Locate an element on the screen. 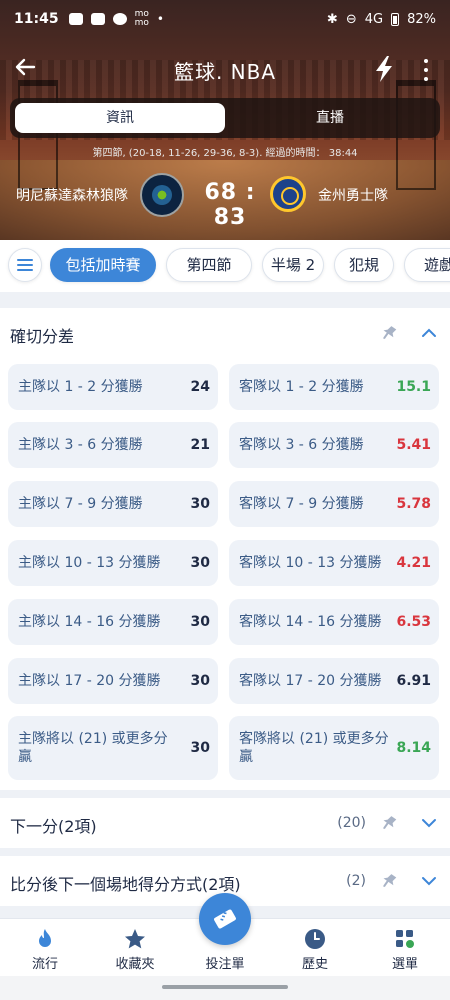  odds-value: 8.14 is located at coordinates (413, 748).